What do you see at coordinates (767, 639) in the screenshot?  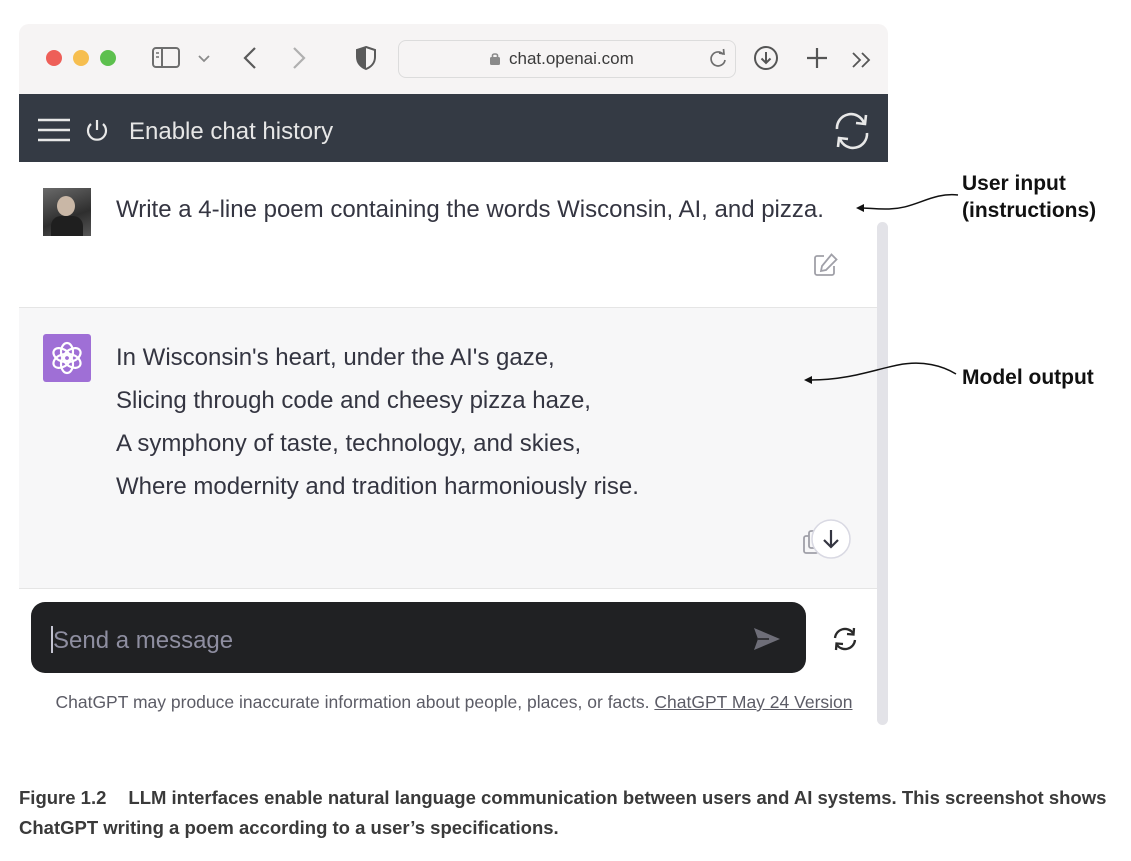 I see `send-icon` at bounding box center [767, 639].